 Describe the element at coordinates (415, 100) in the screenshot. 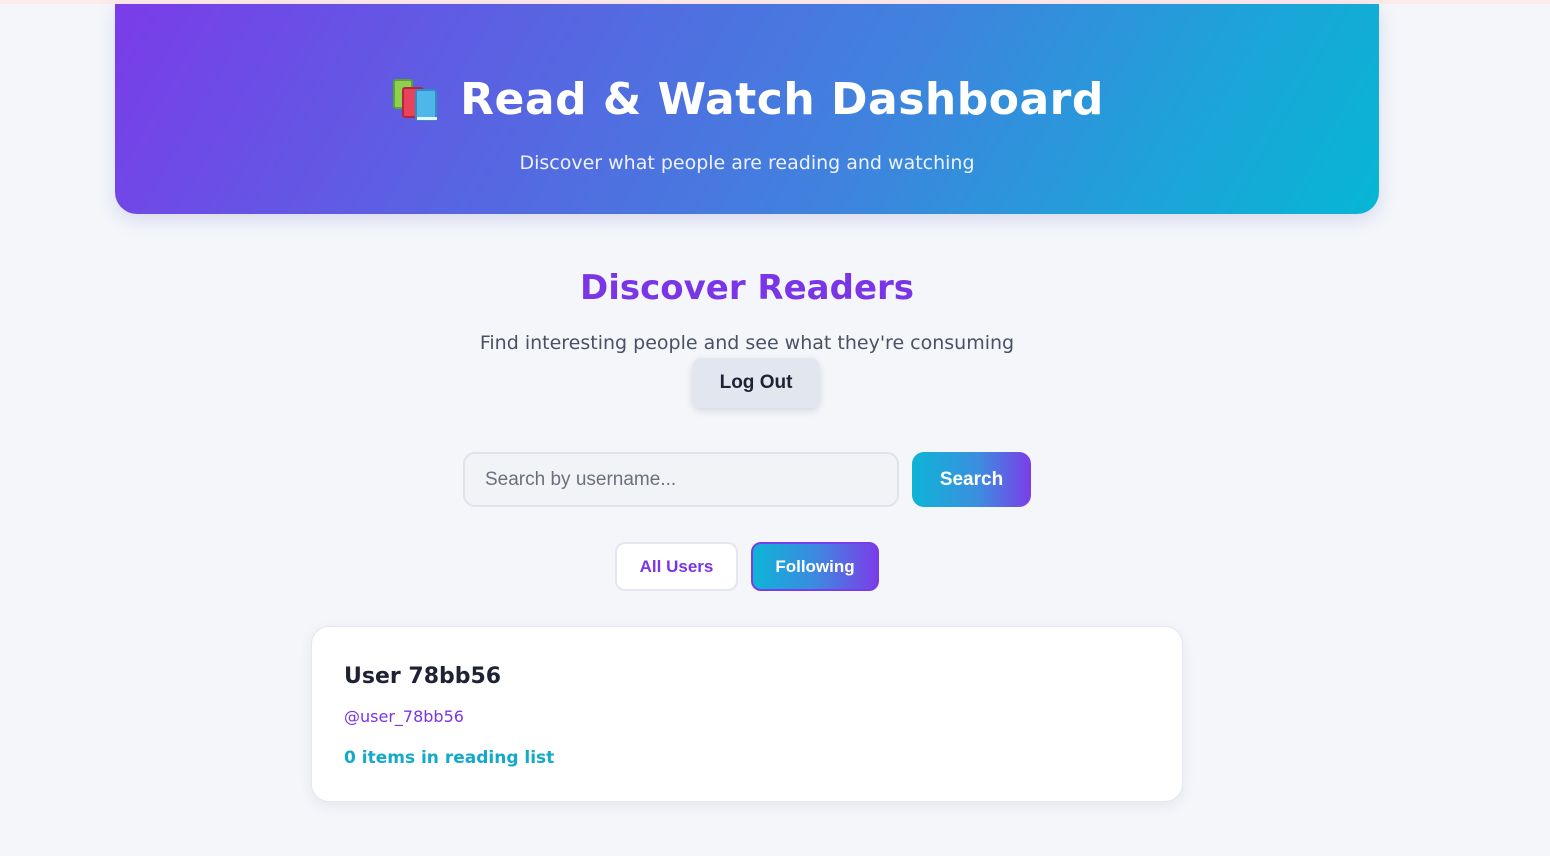

I see `books-icon` at that location.